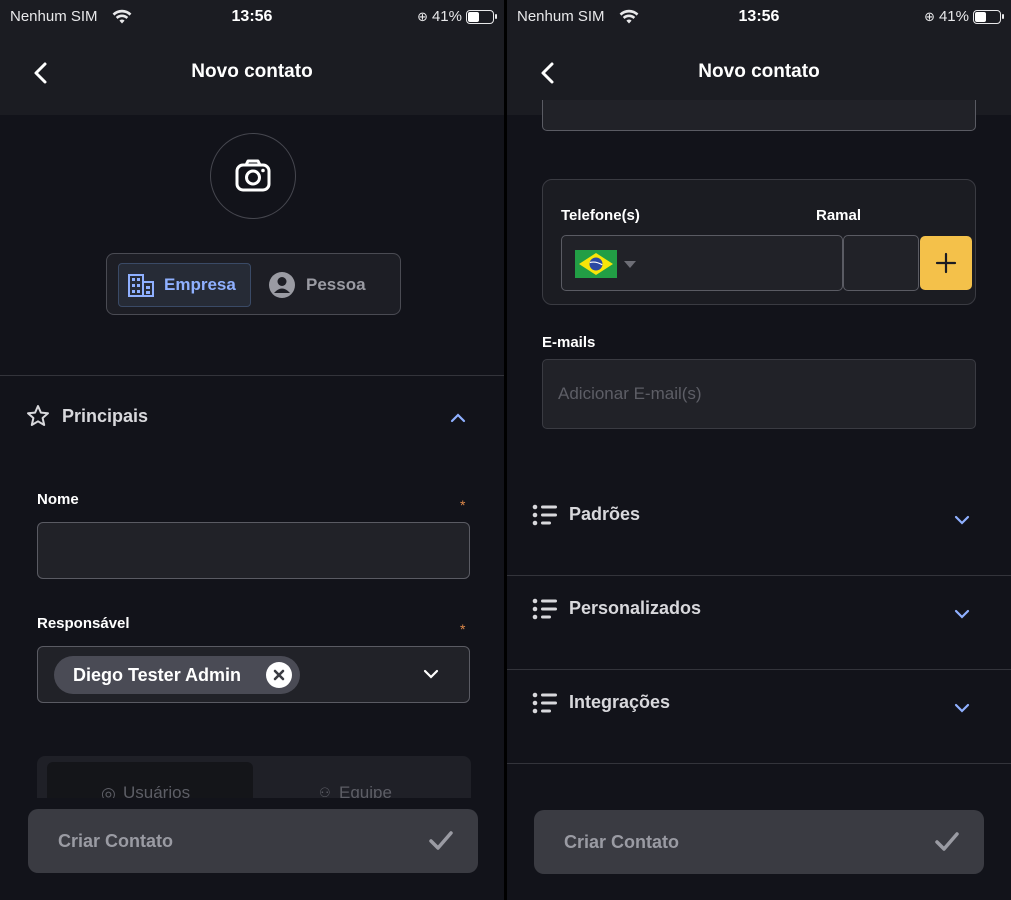 The width and height of the screenshot is (1011, 900). I want to click on scrolled-input, so click(759, 115).